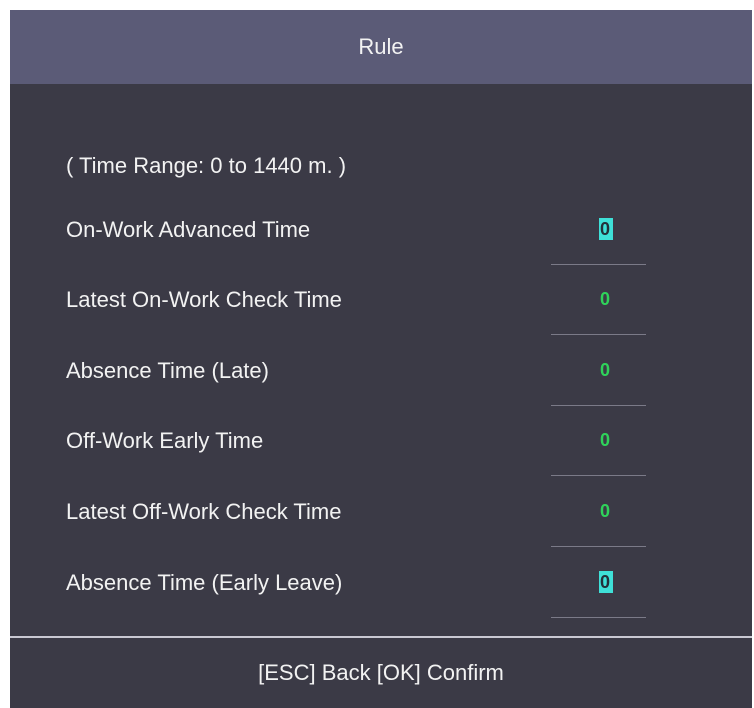 The width and height of the screenshot is (754, 708). What do you see at coordinates (366, 386) in the screenshot?
I see `setting-row-absence-time-late: Absence Time (Late) 0` at bounding box center [366, 386].